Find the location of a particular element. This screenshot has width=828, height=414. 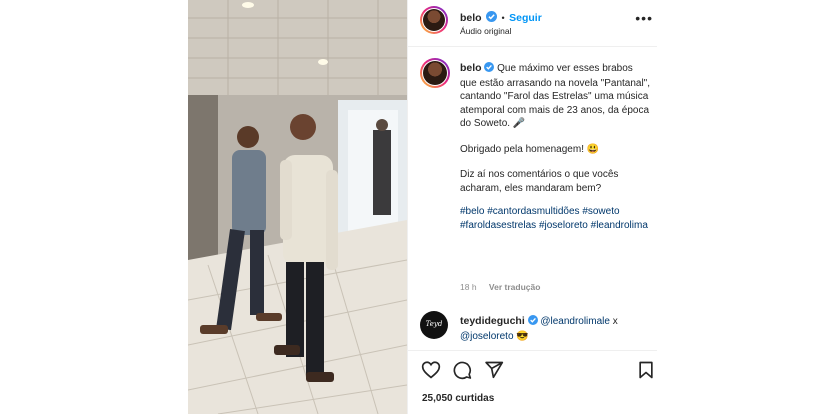

follow-button: Seguir is located at coordinates (525, 18).